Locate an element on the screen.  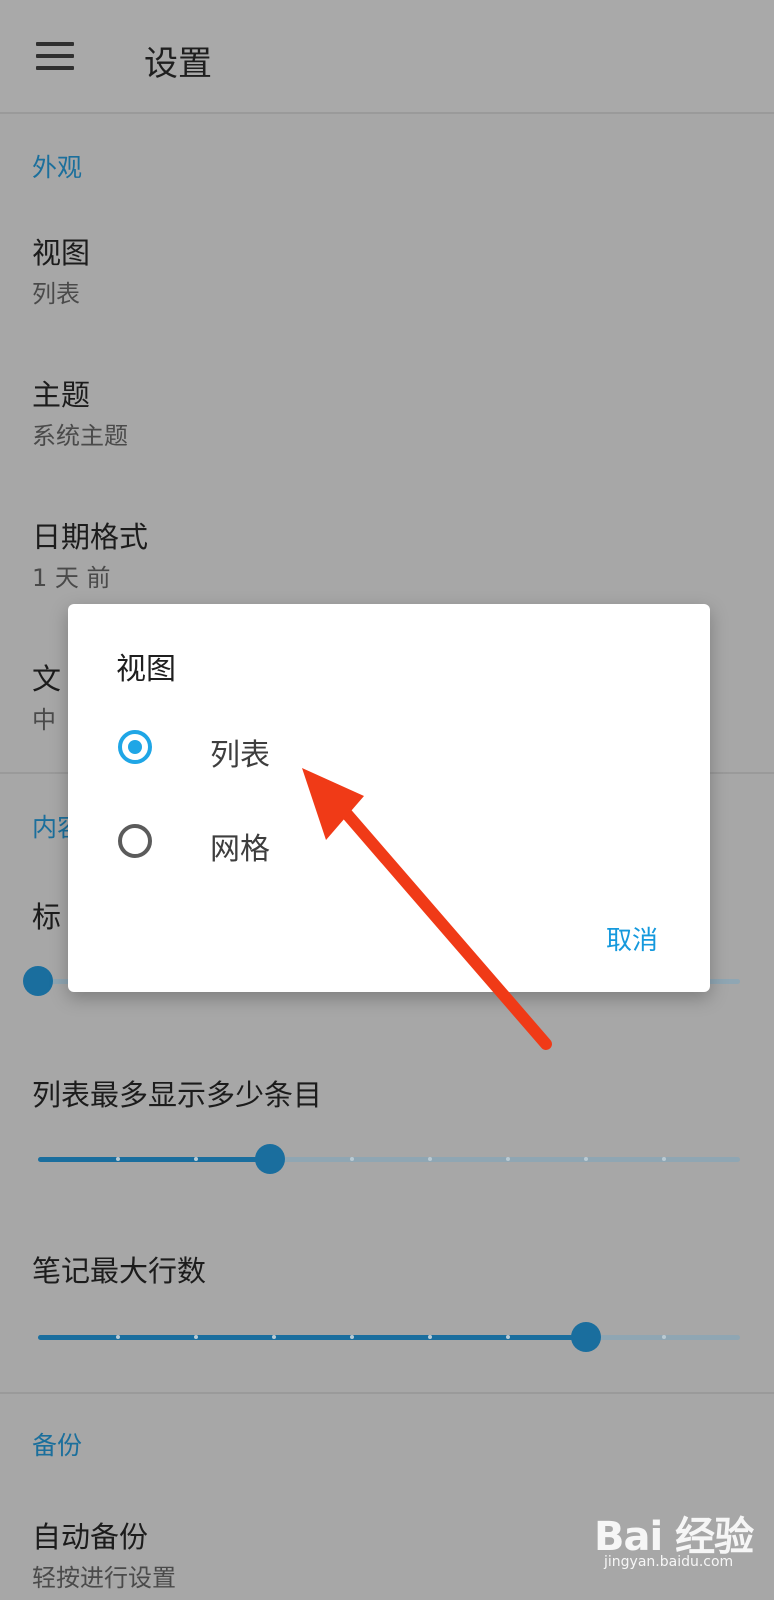
baidu-watermark-logo: Bai 经验 jingyan.baidu.com is located at coordinates (677, 1532).